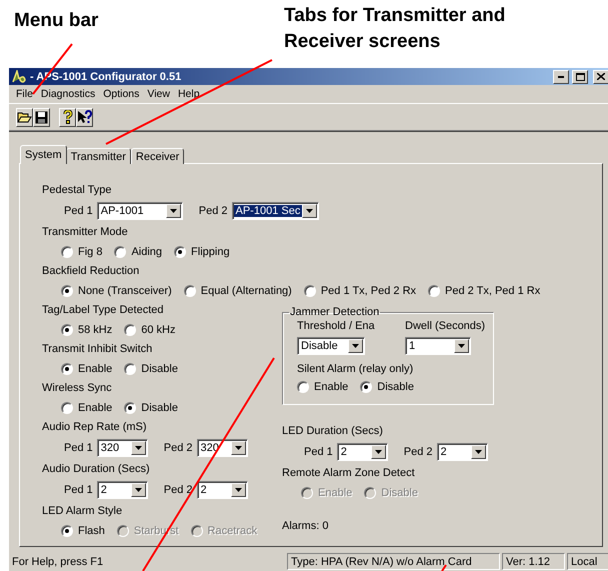 The height and width of the screenshot is (571, 608). Describe the element at coordinates (355, 369) in the screenshot. I see `field-label: Silent Alarm (relay only)` at that location.